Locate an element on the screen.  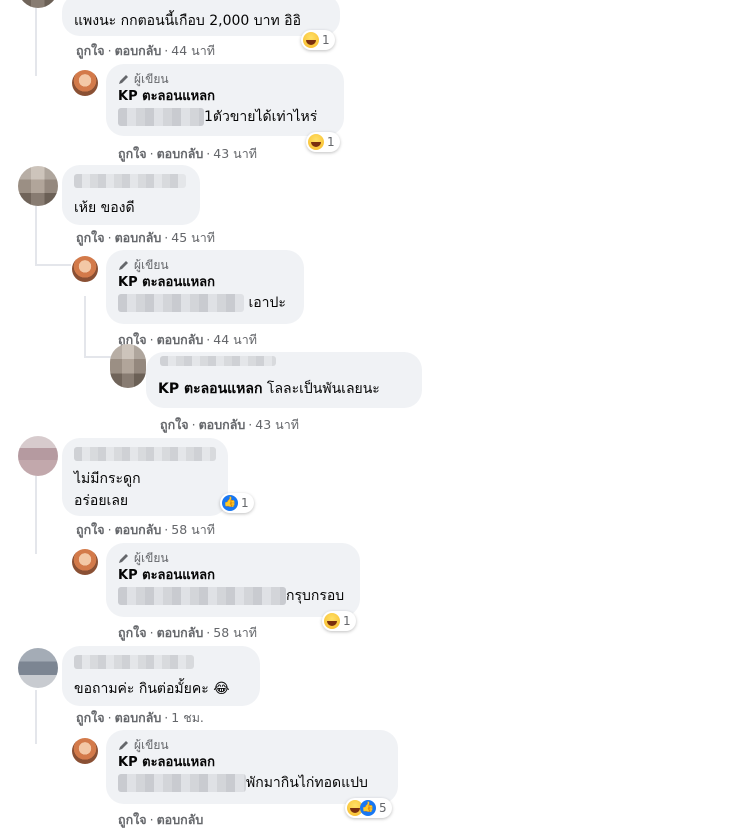
comment-actions: ถูกใจ · ตอบกลับ · 1 ชม. is located at coordinates (140, 717).